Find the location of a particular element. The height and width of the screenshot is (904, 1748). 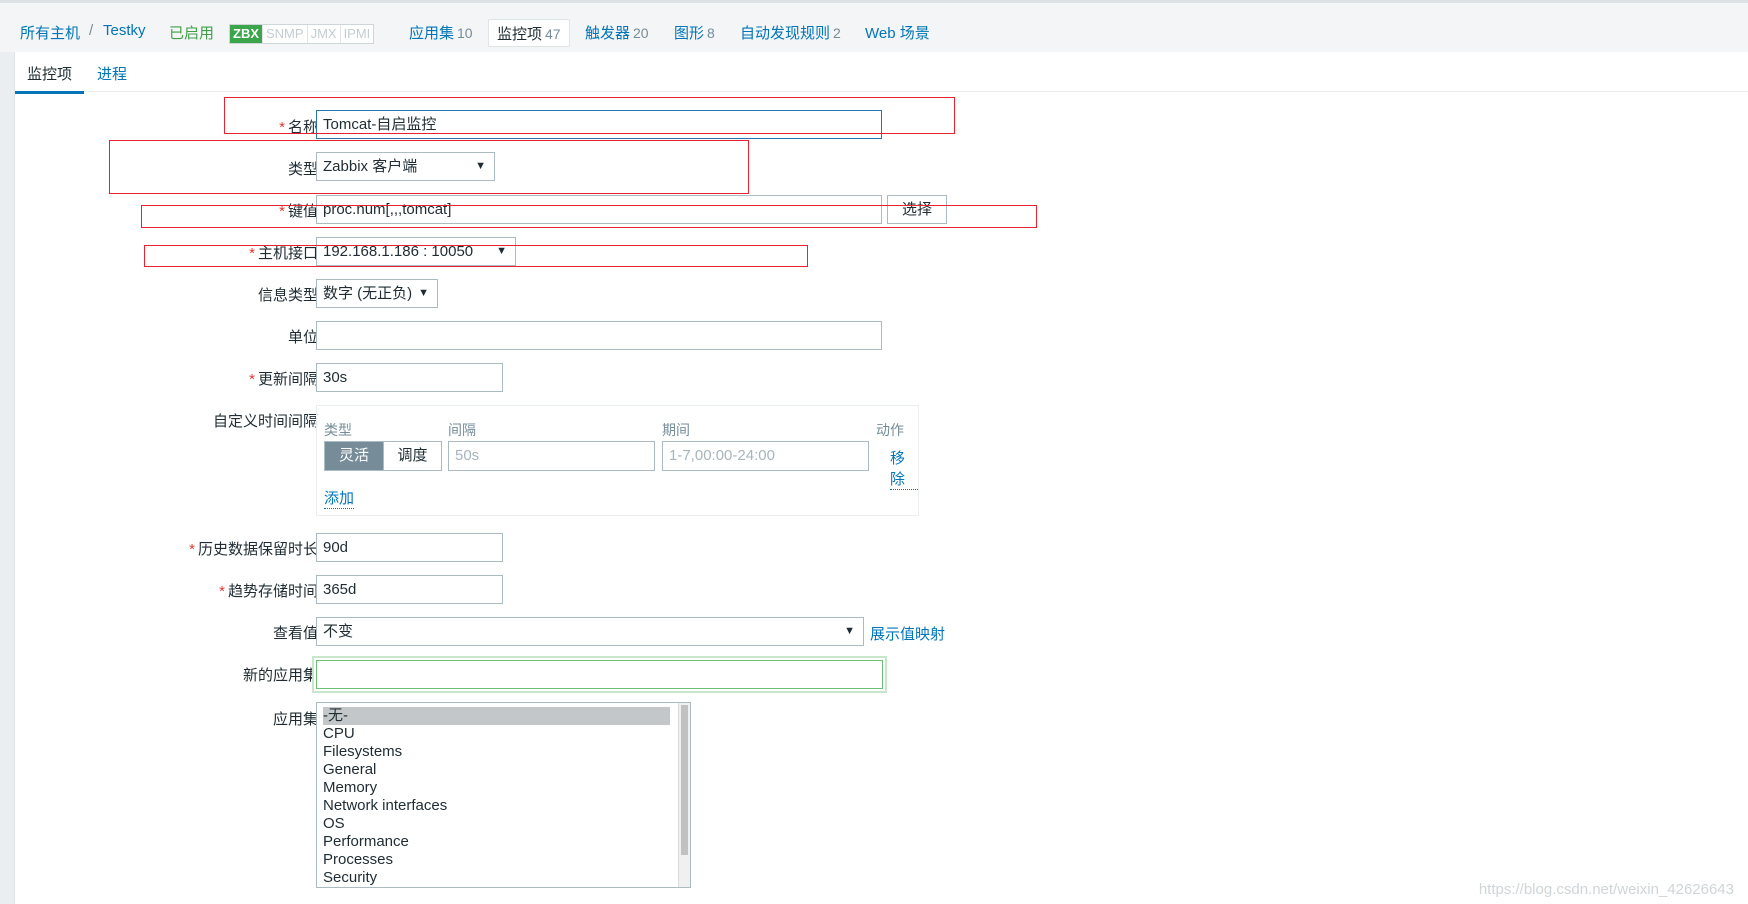

trends-input: 365d is located at coordinates (409, 589).